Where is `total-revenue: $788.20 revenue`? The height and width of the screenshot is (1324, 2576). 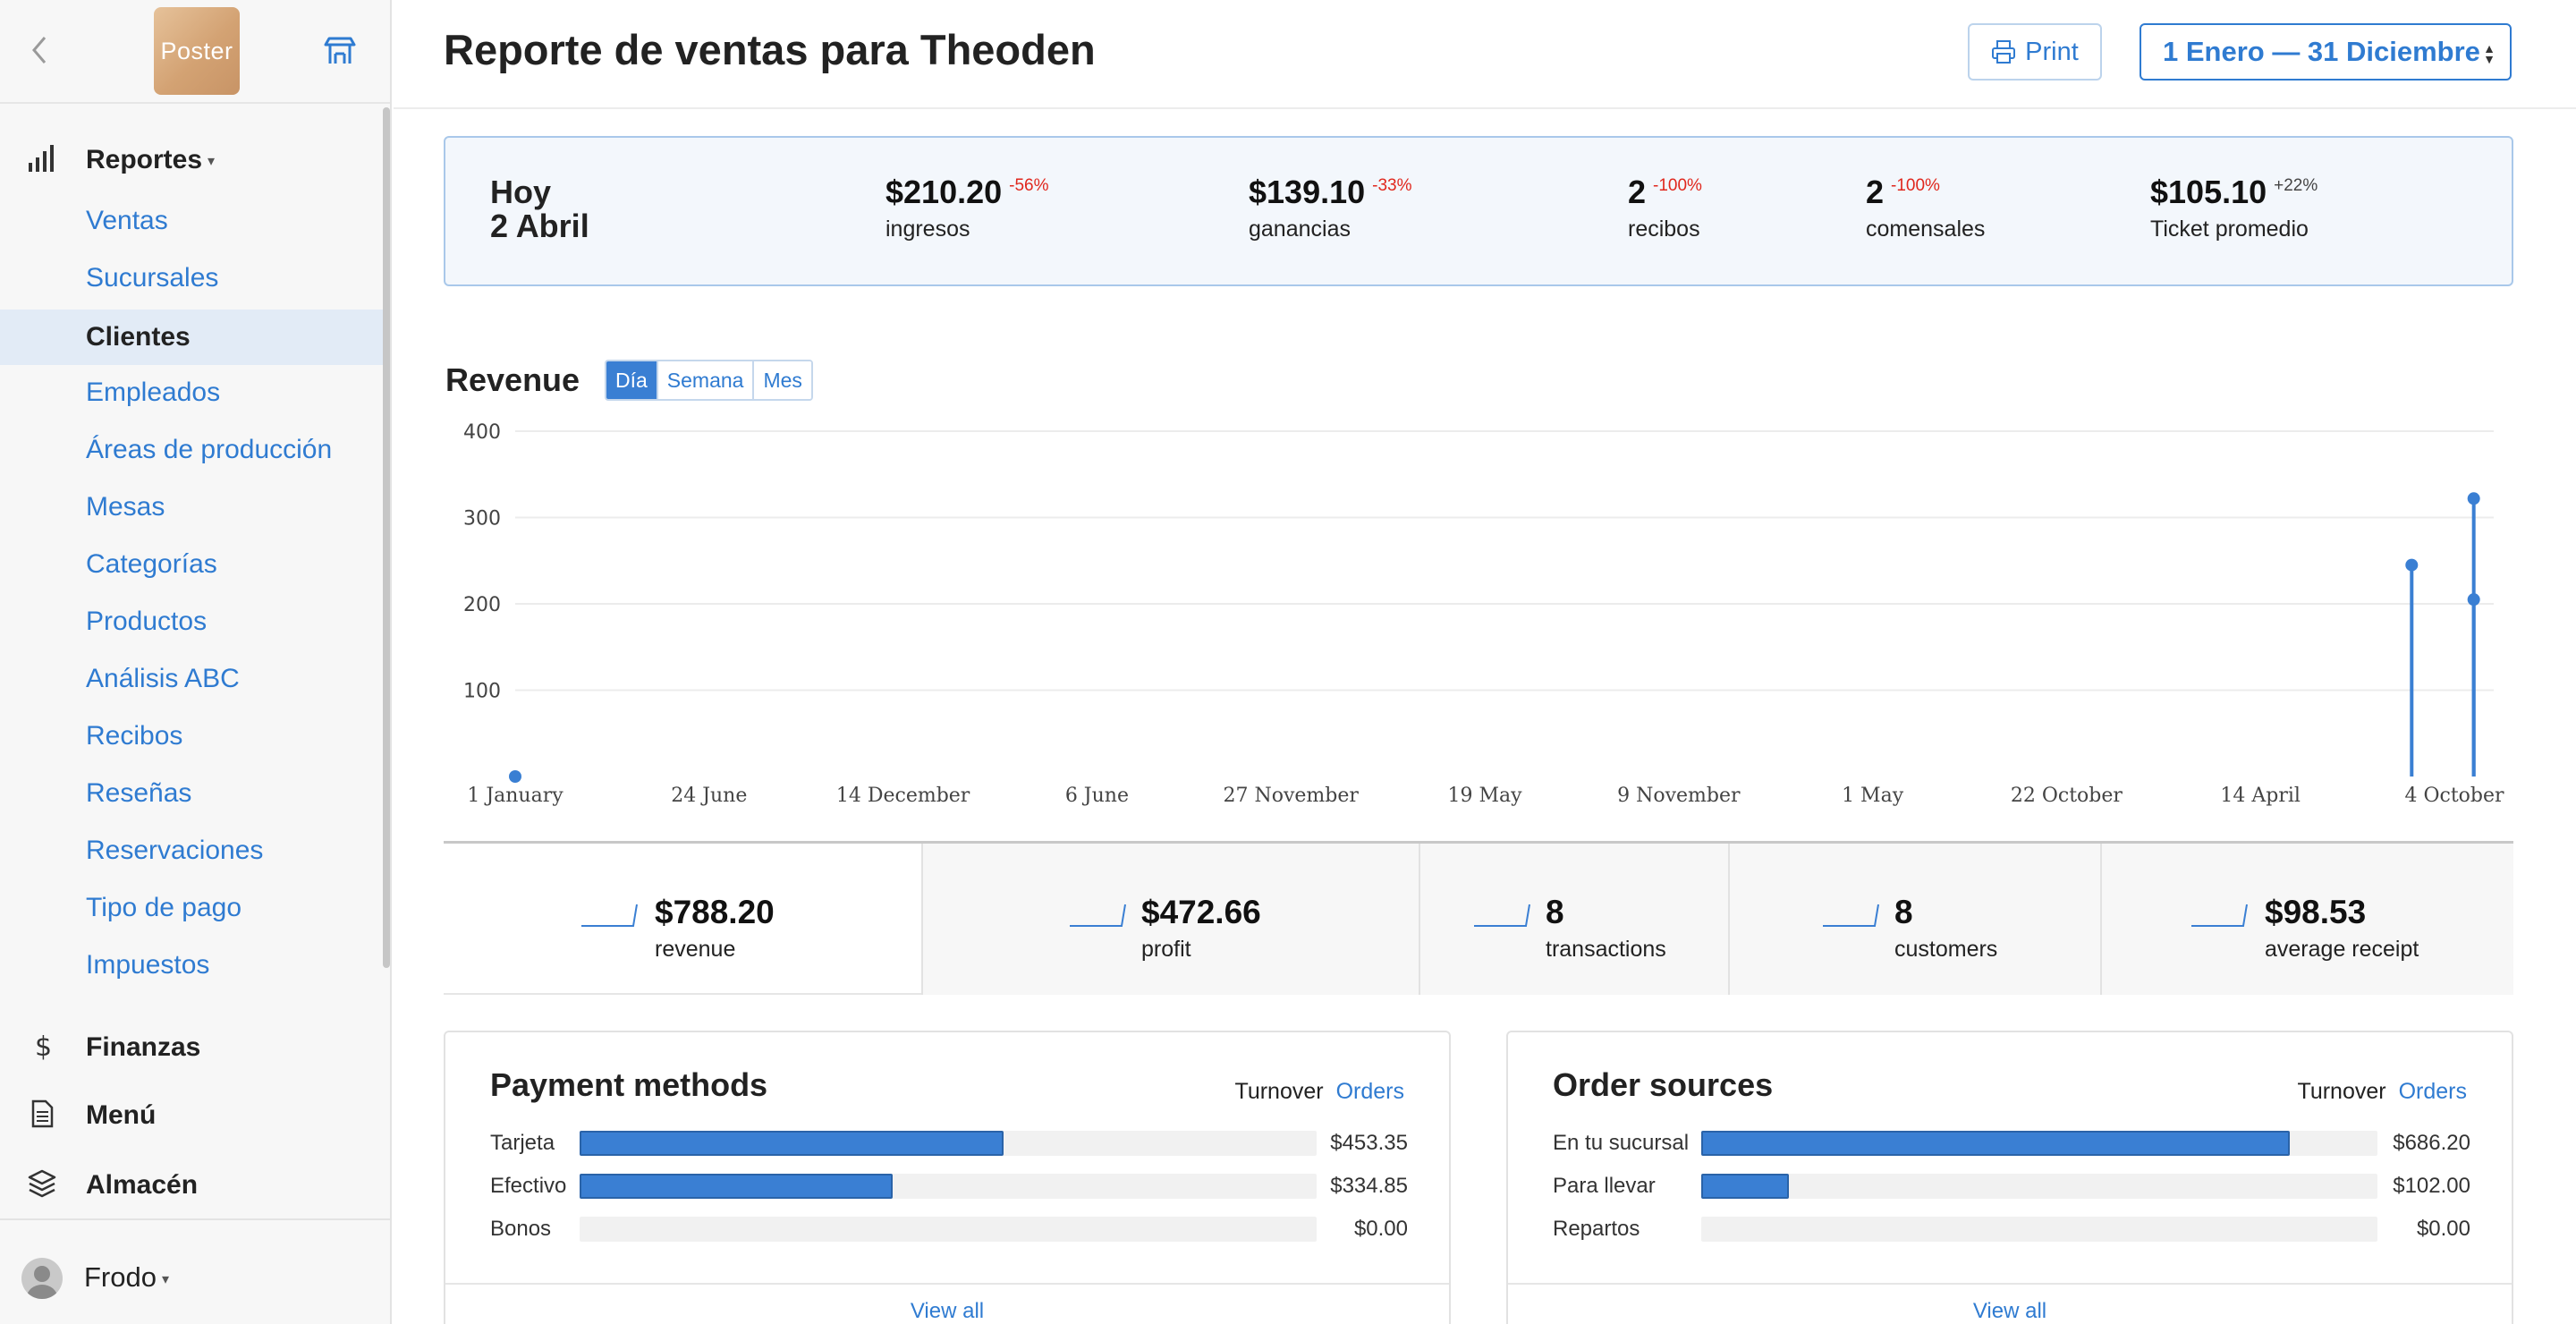
total-revenue: $788.20 revenue is located at coordinates (682, 919).